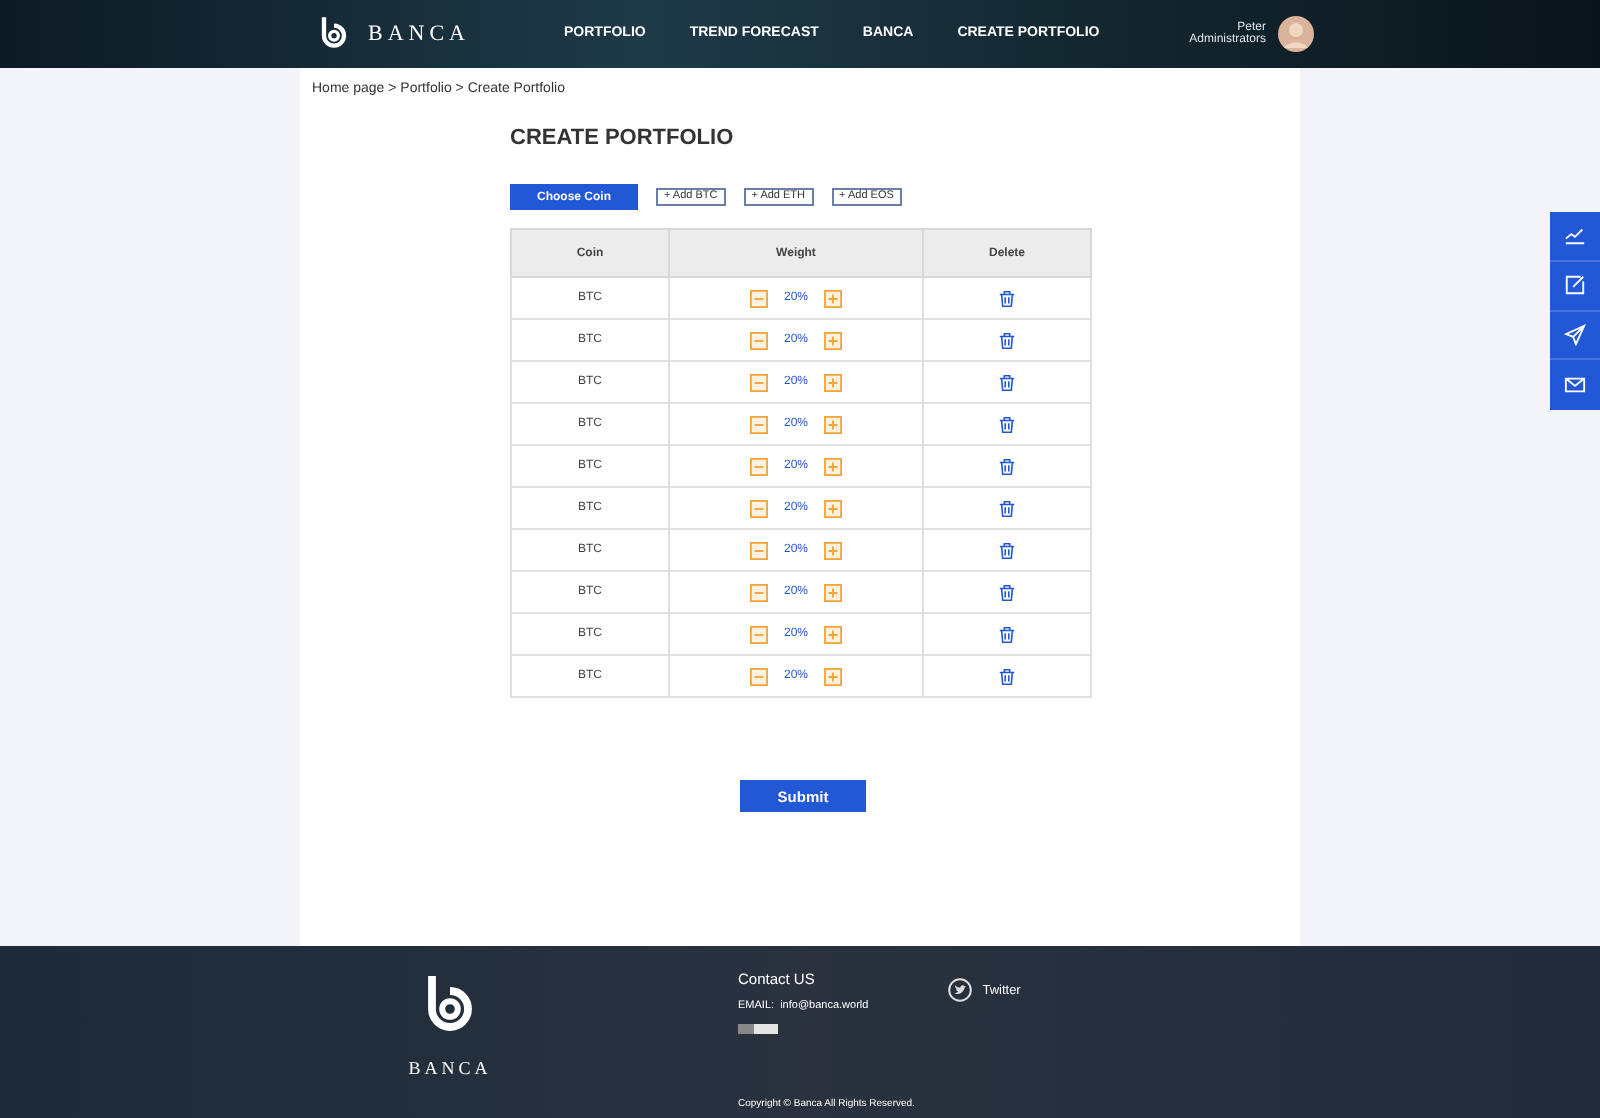 Image resolution: width=1600 pixels, height=1118 pixels. What do you see at coordinates (1575, 334) in the screenshot?
I see `send-icon` at bounding box center [1575, 334].